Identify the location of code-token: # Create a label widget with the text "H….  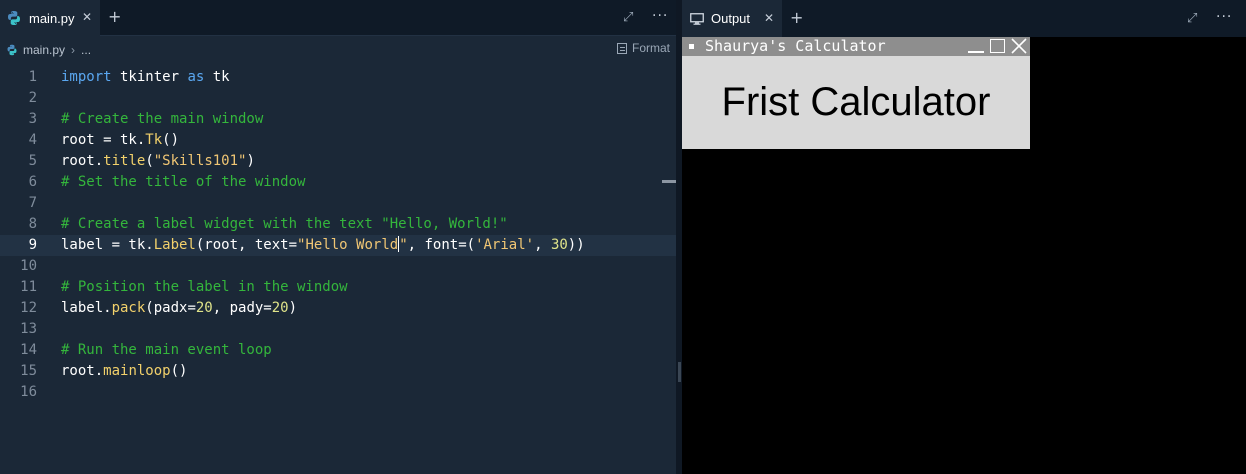
(284, 224).